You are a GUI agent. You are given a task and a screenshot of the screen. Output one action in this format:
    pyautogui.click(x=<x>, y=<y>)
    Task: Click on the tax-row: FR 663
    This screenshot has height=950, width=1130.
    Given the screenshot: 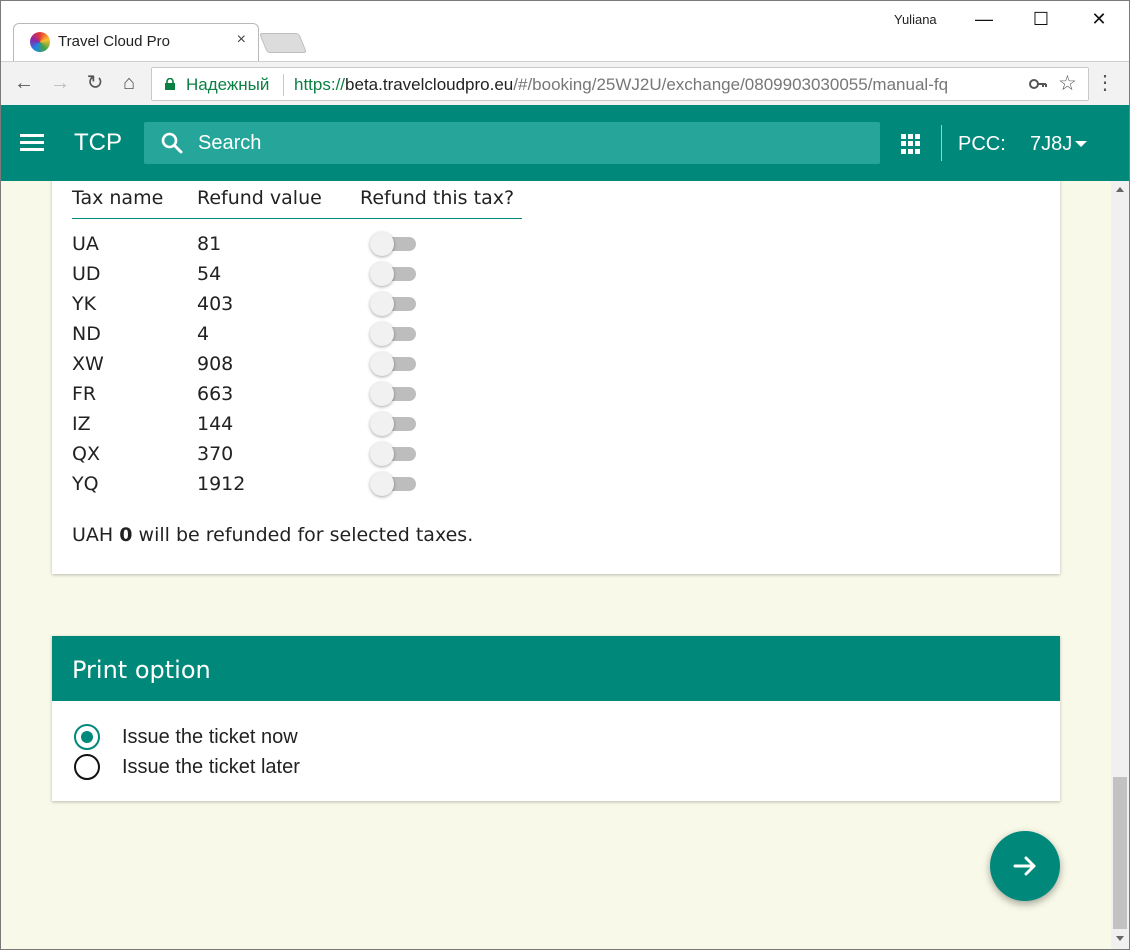 What is the action you would take?
    pyautogui.click(x=297, y=397)
    